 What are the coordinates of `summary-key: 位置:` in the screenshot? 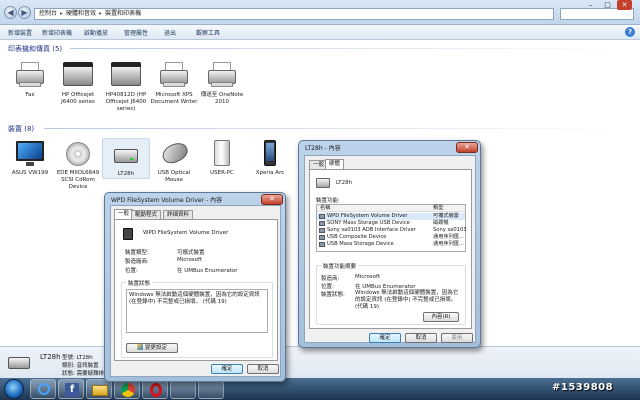 It's located at (327, 287).